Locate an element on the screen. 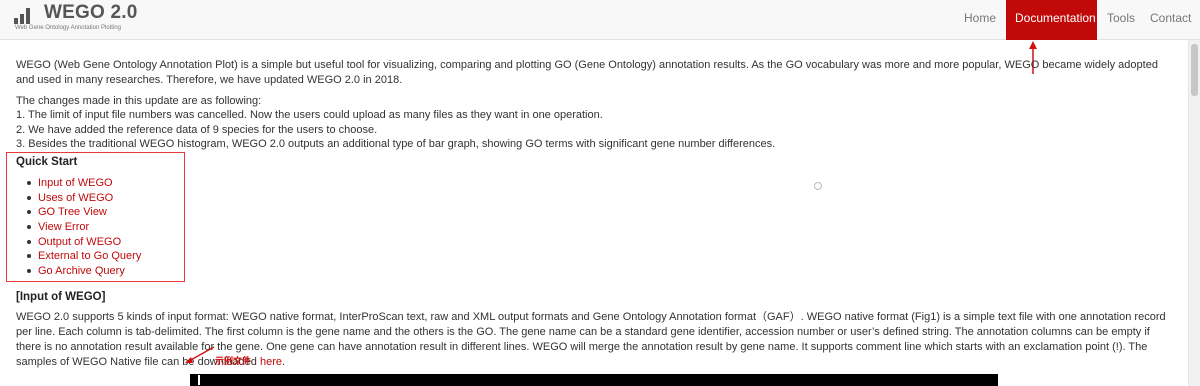 The image size is (1200, 386). main-nav: Home Documentation Tools Contact is located at coordinates (1077, 20).